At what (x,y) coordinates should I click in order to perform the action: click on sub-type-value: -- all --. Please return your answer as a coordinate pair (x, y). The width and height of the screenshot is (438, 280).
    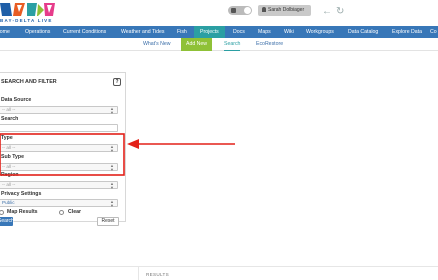
    Looking at the image, I should click on (9, 166).